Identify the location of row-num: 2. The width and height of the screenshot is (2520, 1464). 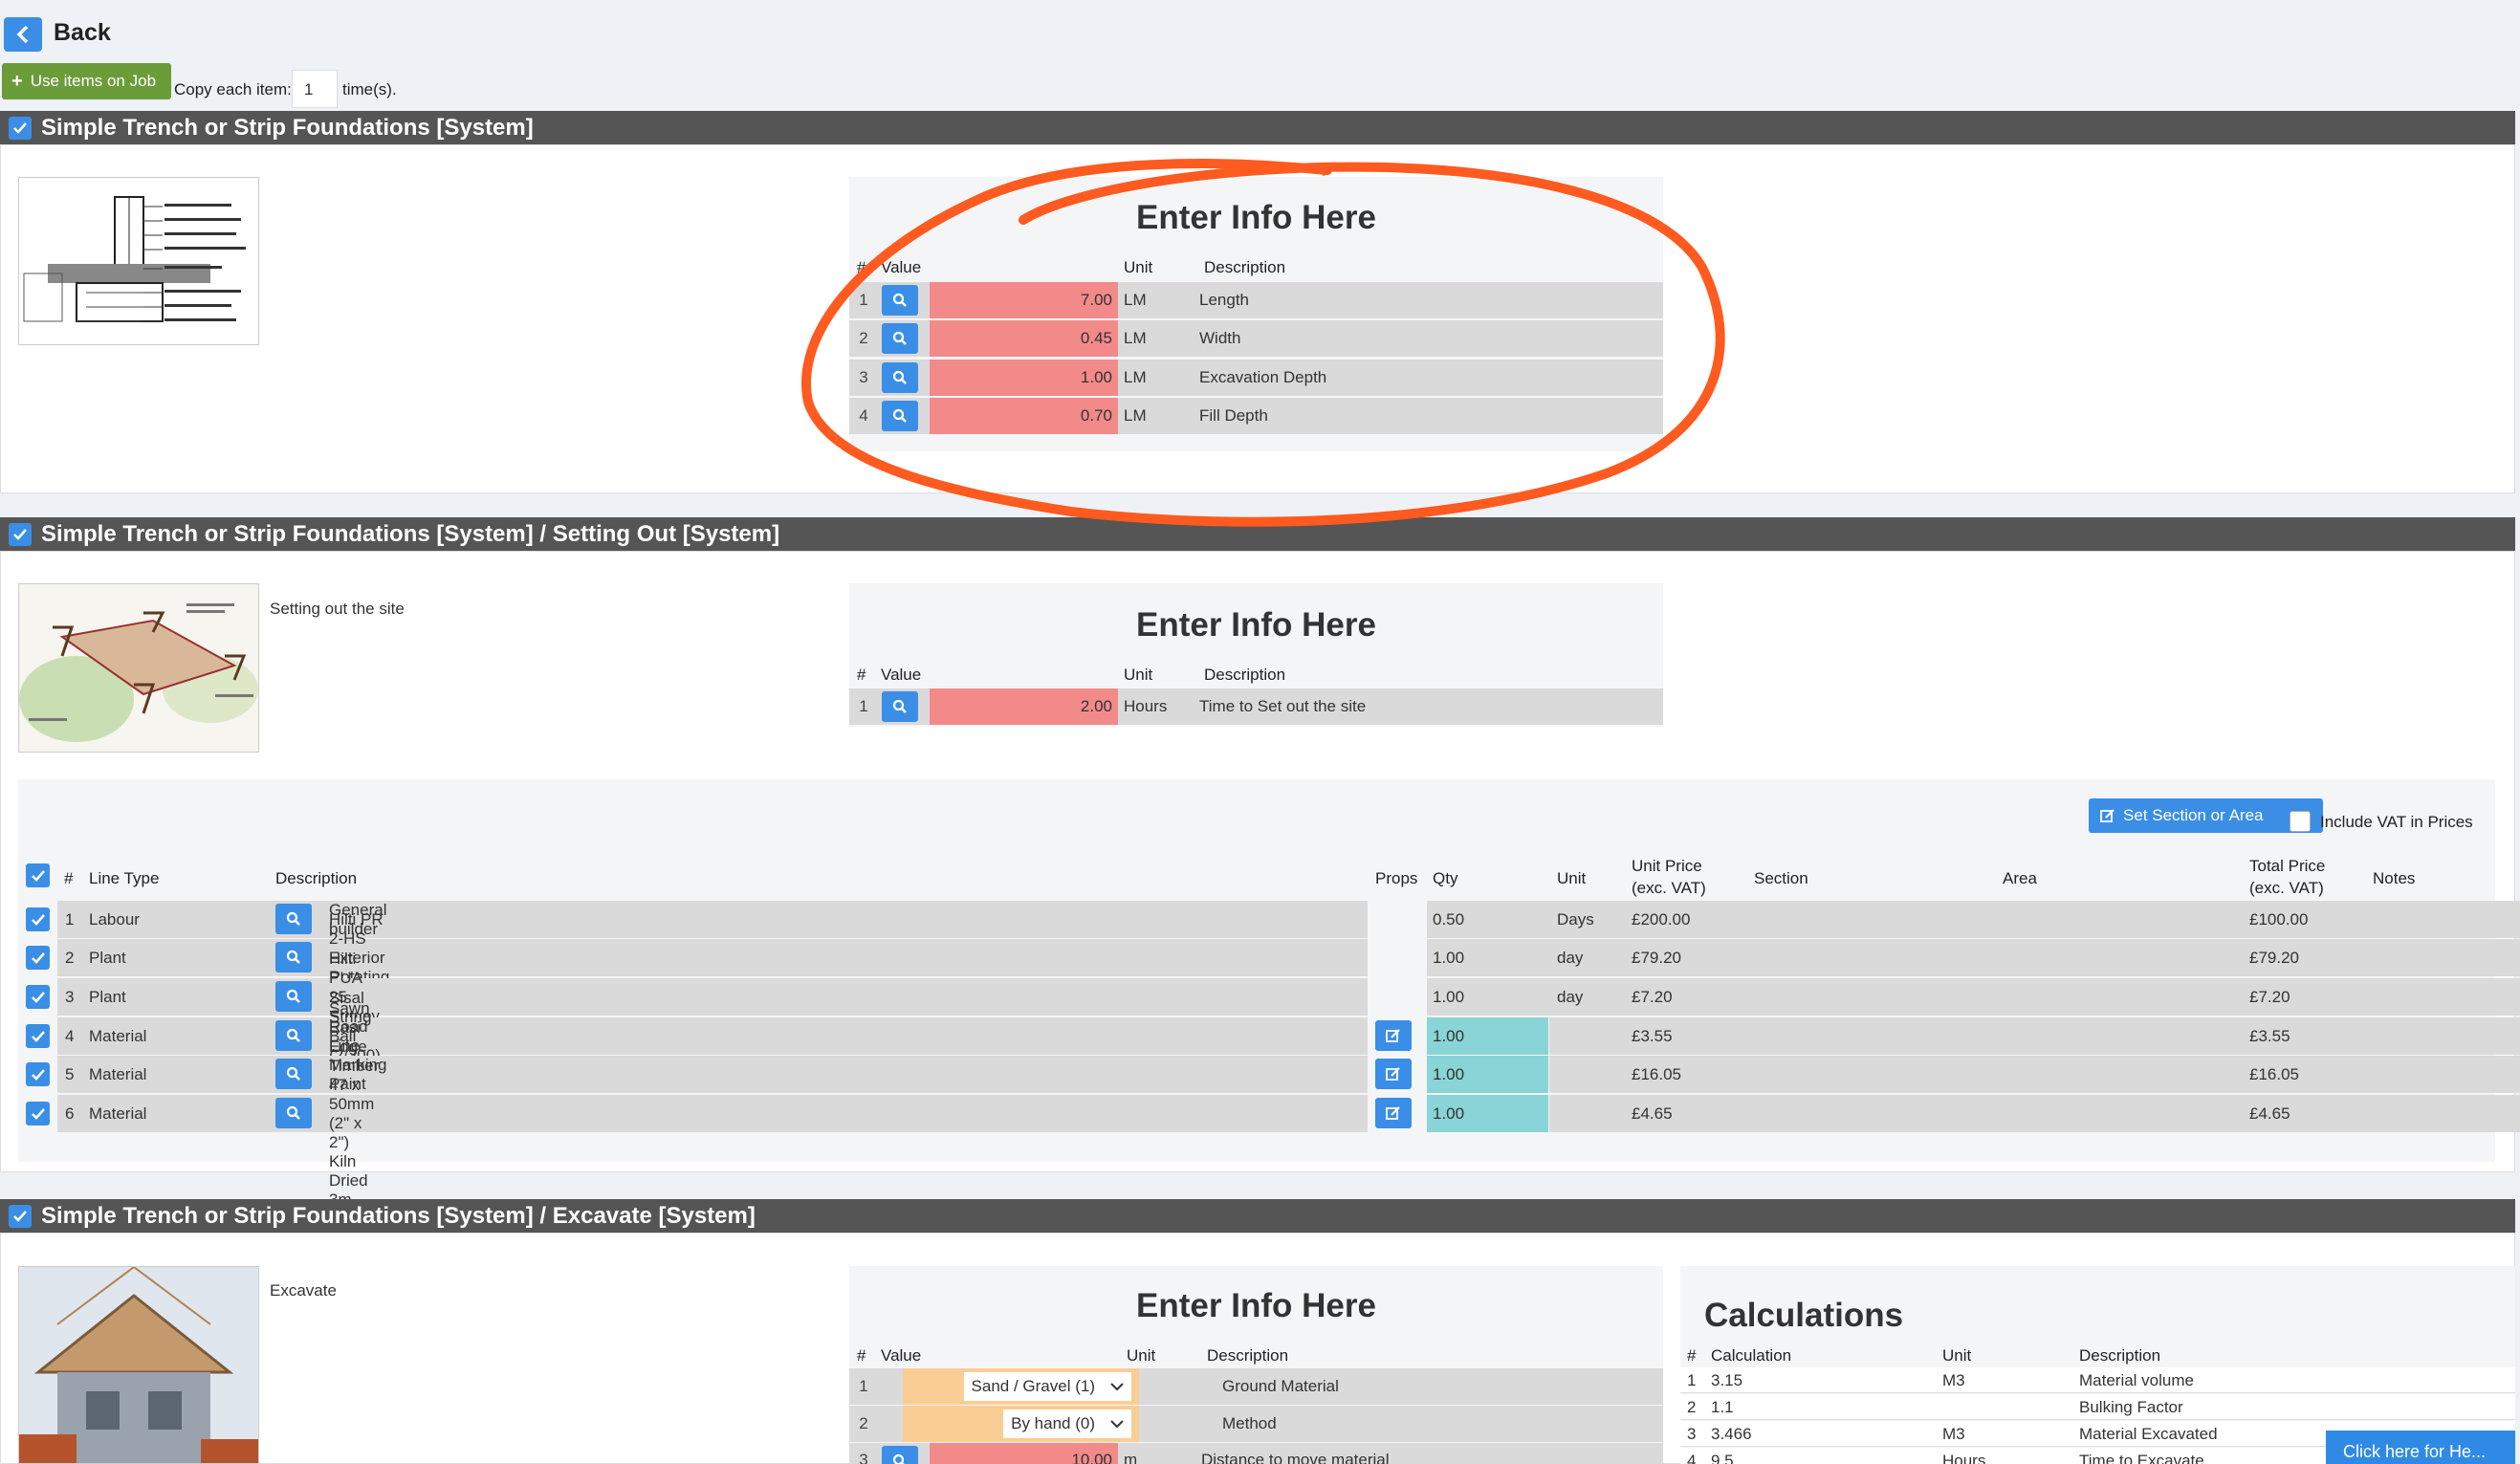
(70, 957).